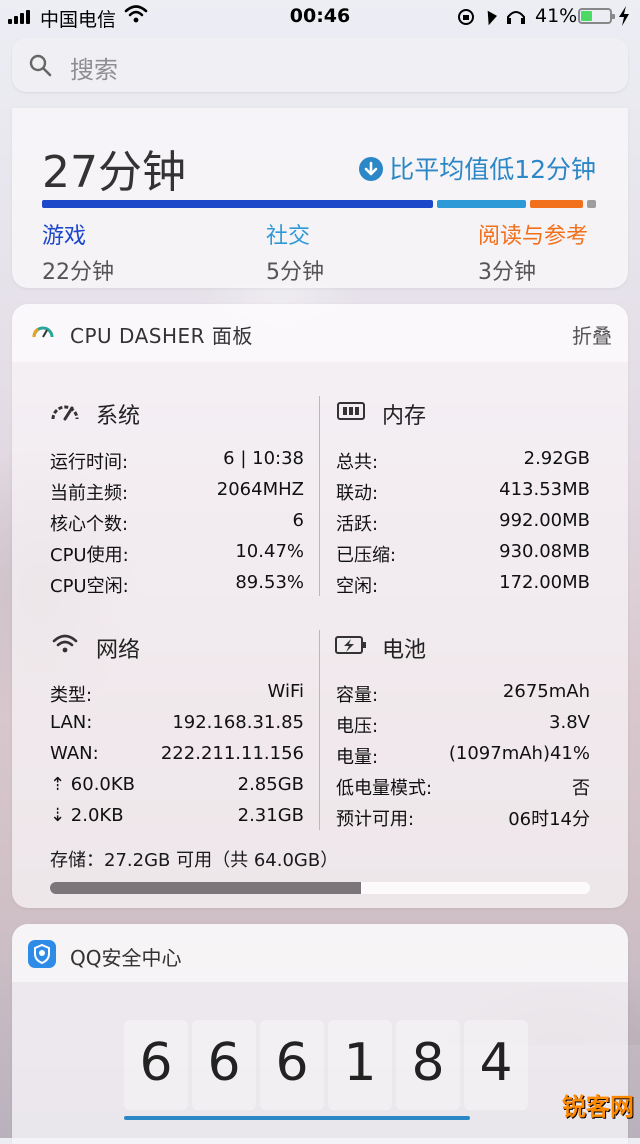 This screenshot has width=640, height=1144. Describe the element at coordinates (404, 416) in the screenshot. I see `memory-title: 内存` at that location.